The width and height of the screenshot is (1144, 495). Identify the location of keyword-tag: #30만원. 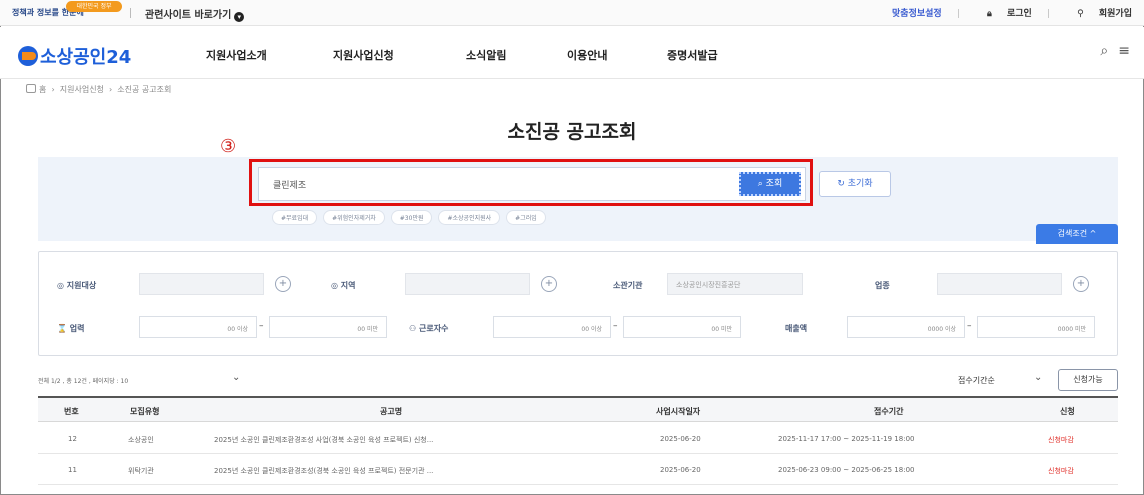
(411, 217).